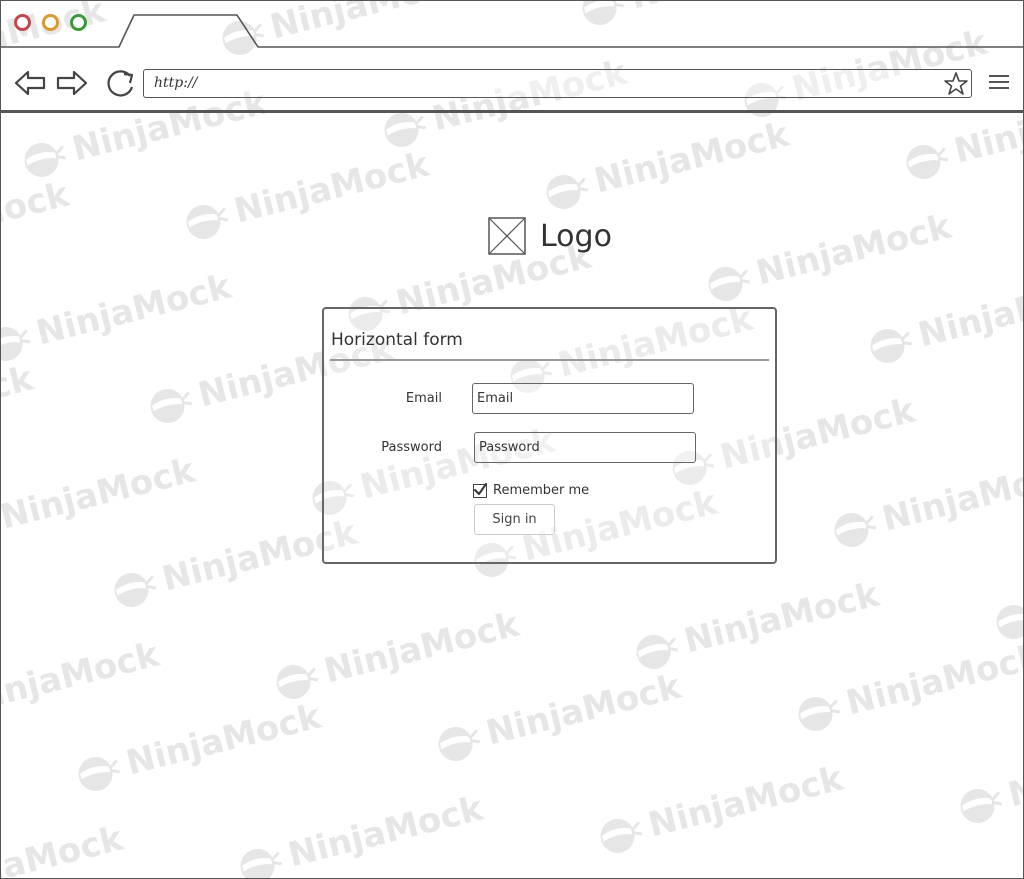 This screenshot has height=879, width=1024. What do you see at coordinates (576, 236) in the screenshot?
I see `logo-text: Logo` at bounding box center [576, 236].